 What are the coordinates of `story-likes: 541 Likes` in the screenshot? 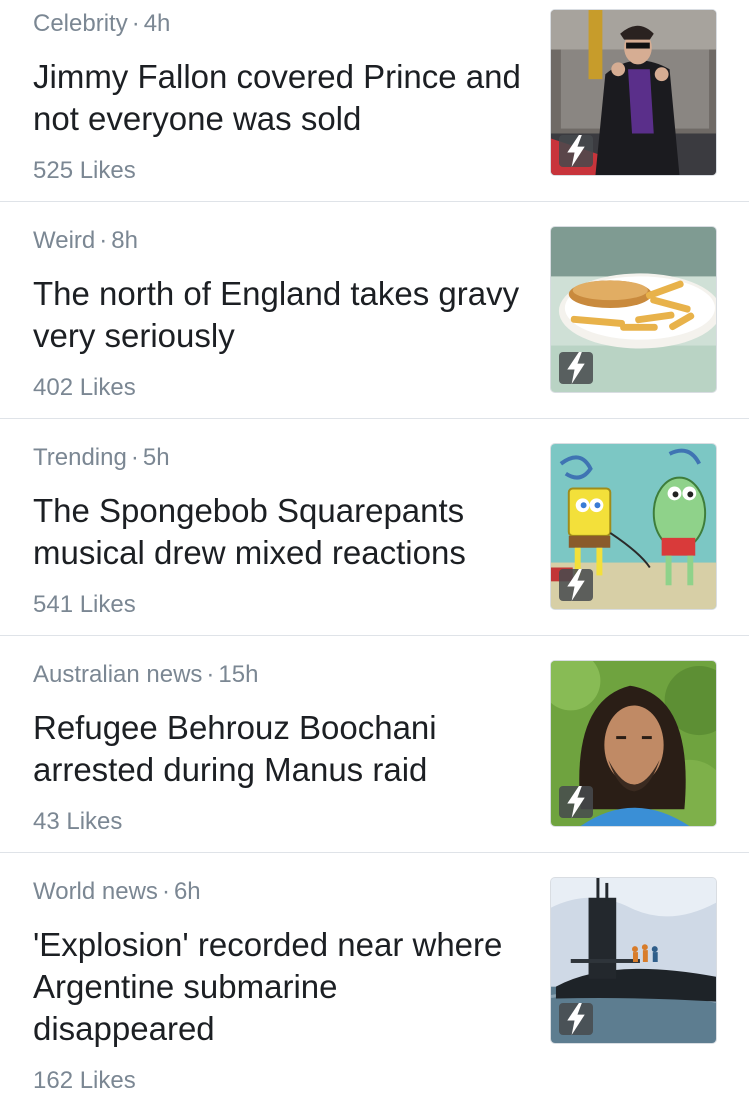 It's located at (84, 604).